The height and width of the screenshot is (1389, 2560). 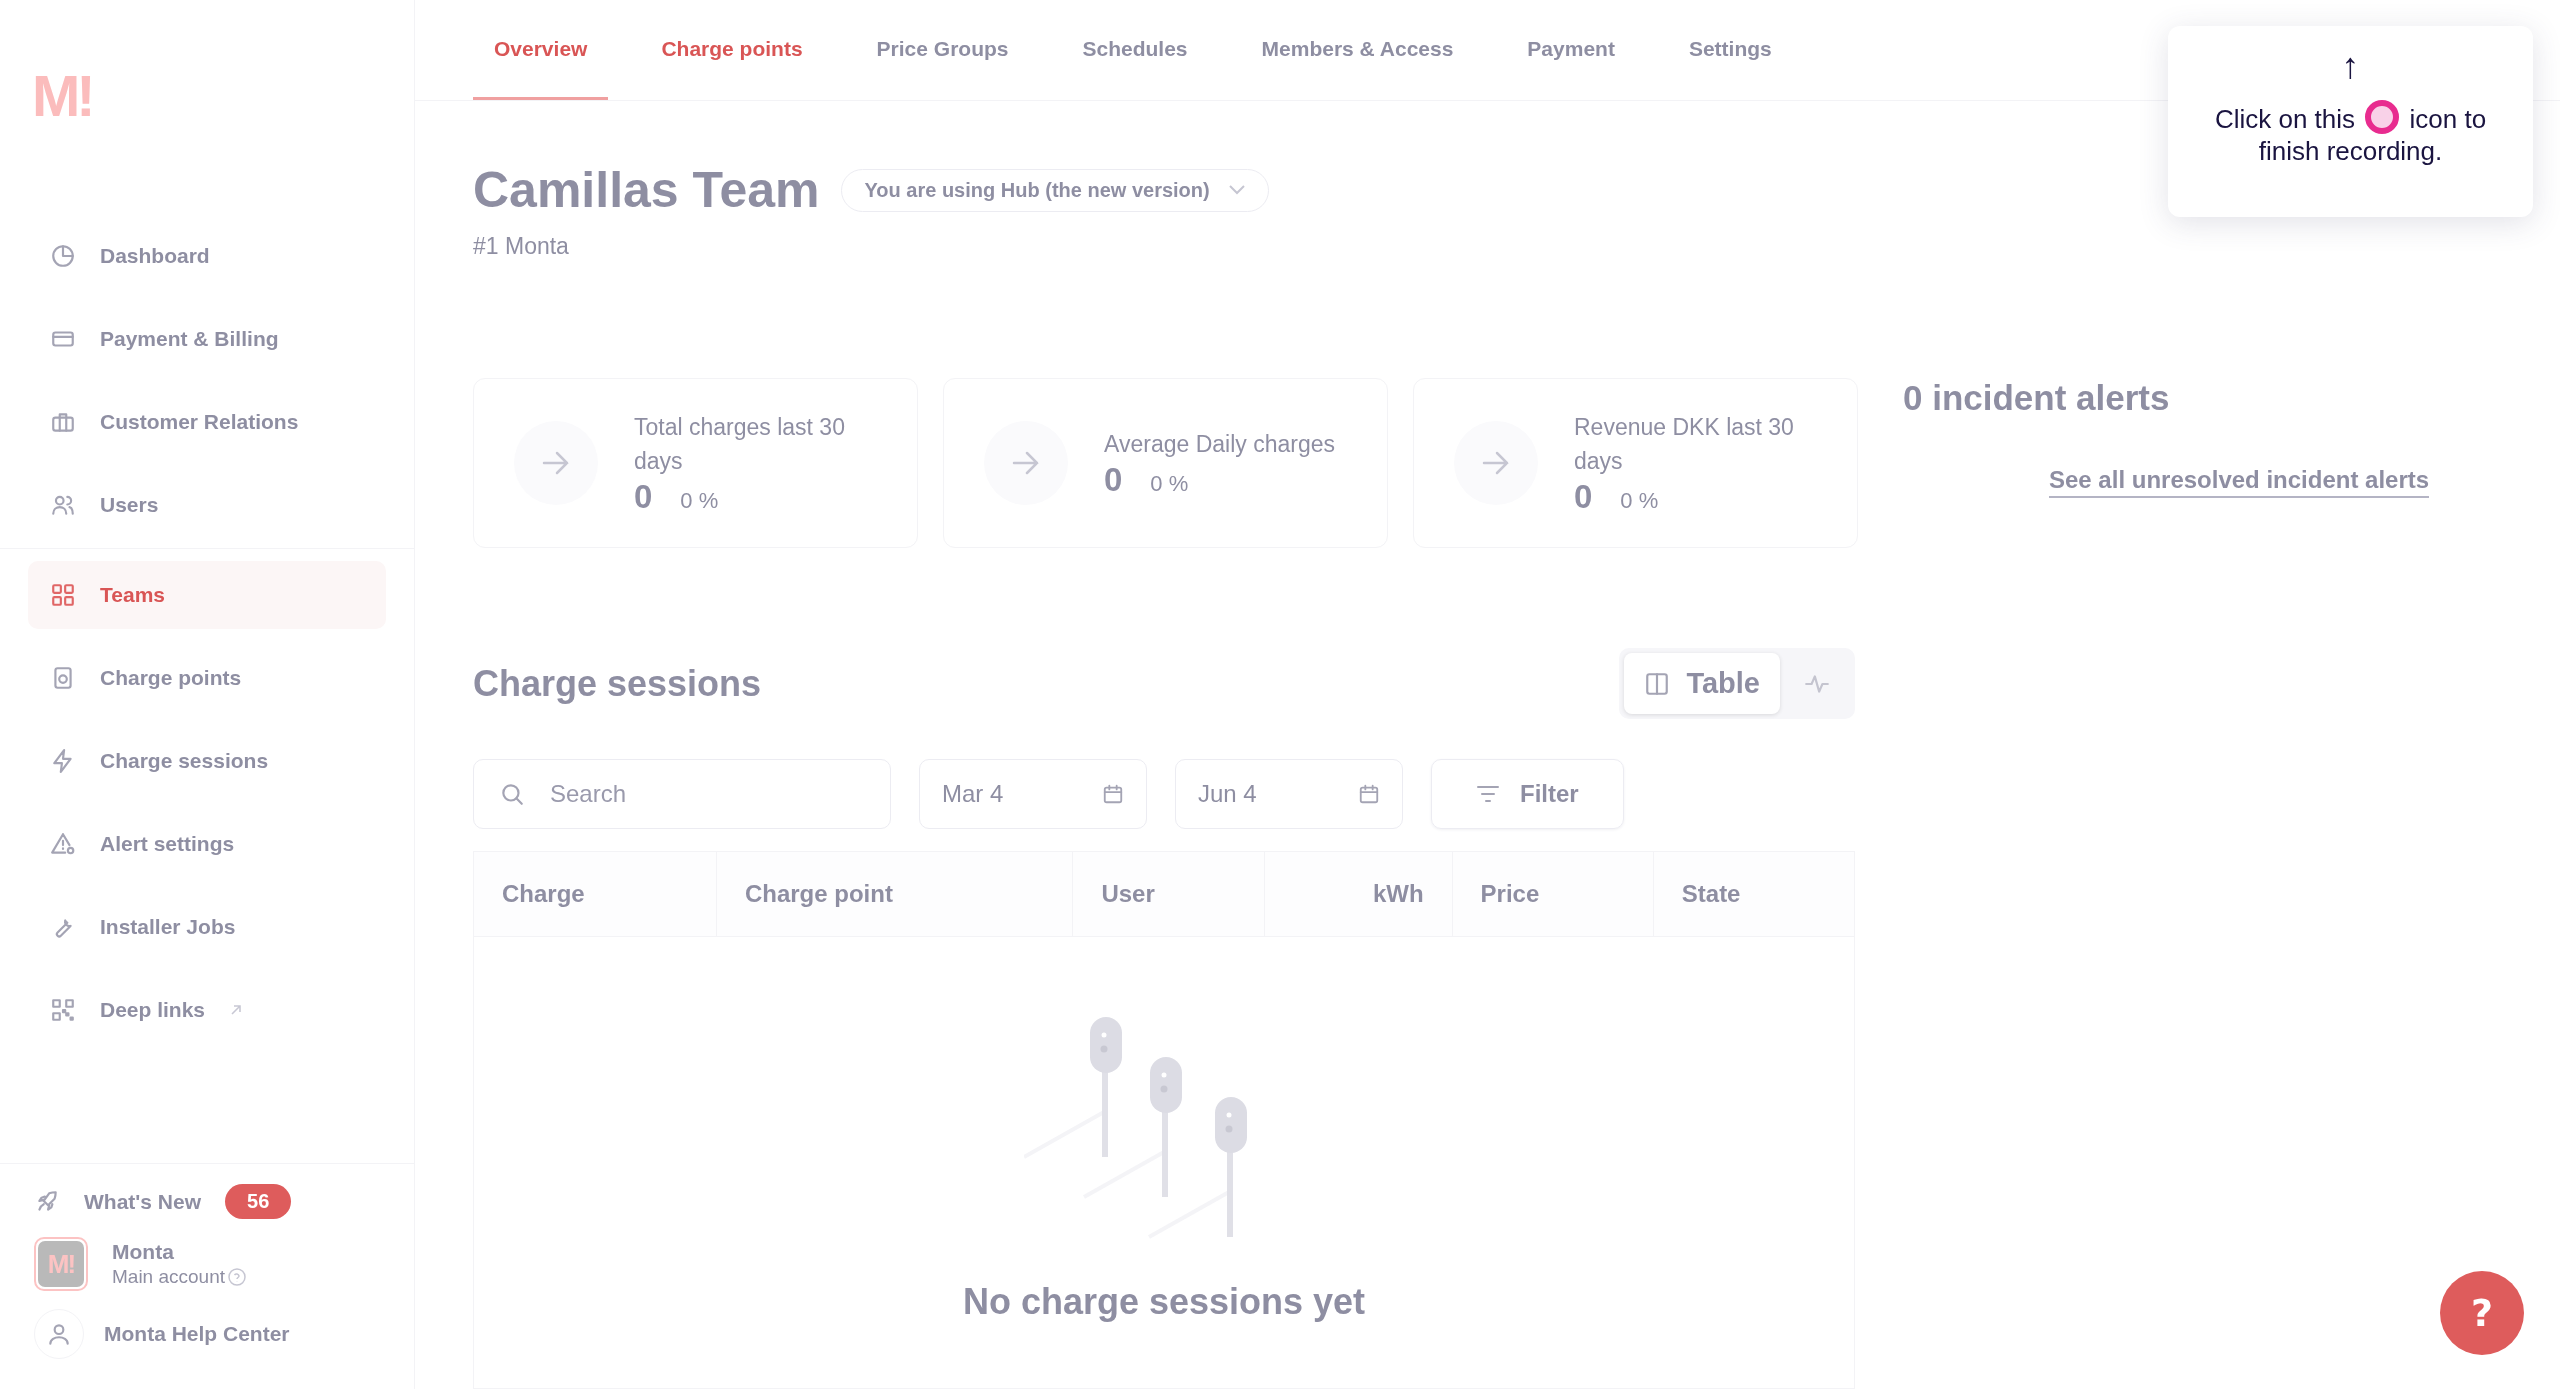 I want to click on tab: Charge points, so click(x=732, y=50).